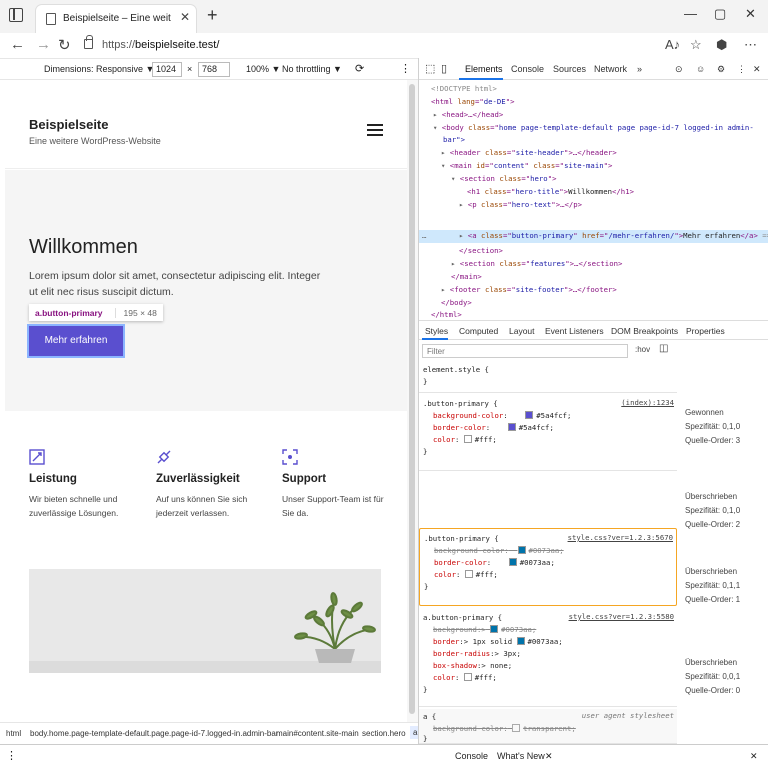  I want to click on decl-border-color: border-color: #0073aa;, so click(494, 563).